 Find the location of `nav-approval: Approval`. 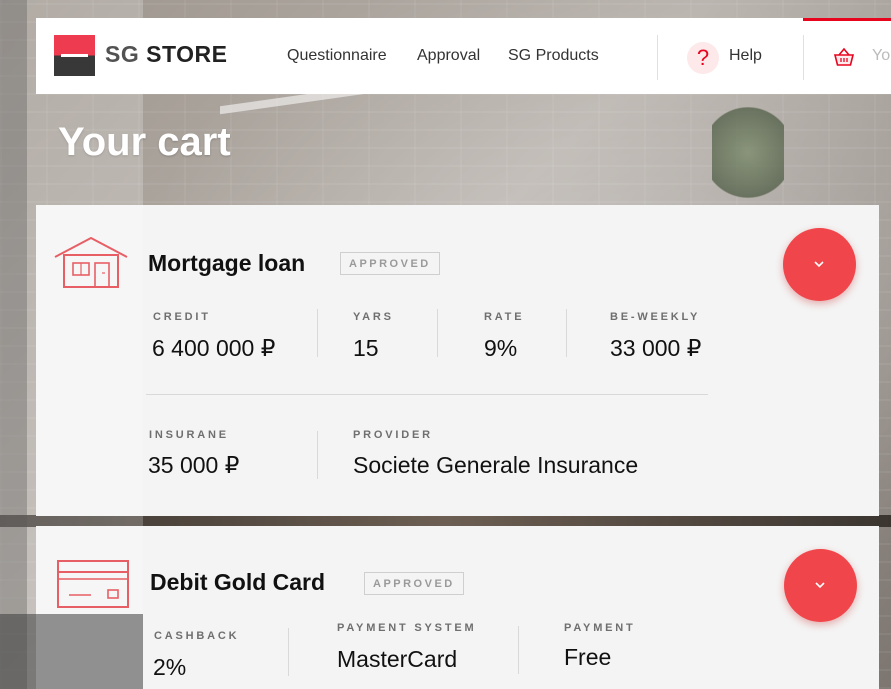

nav-approval: Approval is located at coordinates (448, 56).